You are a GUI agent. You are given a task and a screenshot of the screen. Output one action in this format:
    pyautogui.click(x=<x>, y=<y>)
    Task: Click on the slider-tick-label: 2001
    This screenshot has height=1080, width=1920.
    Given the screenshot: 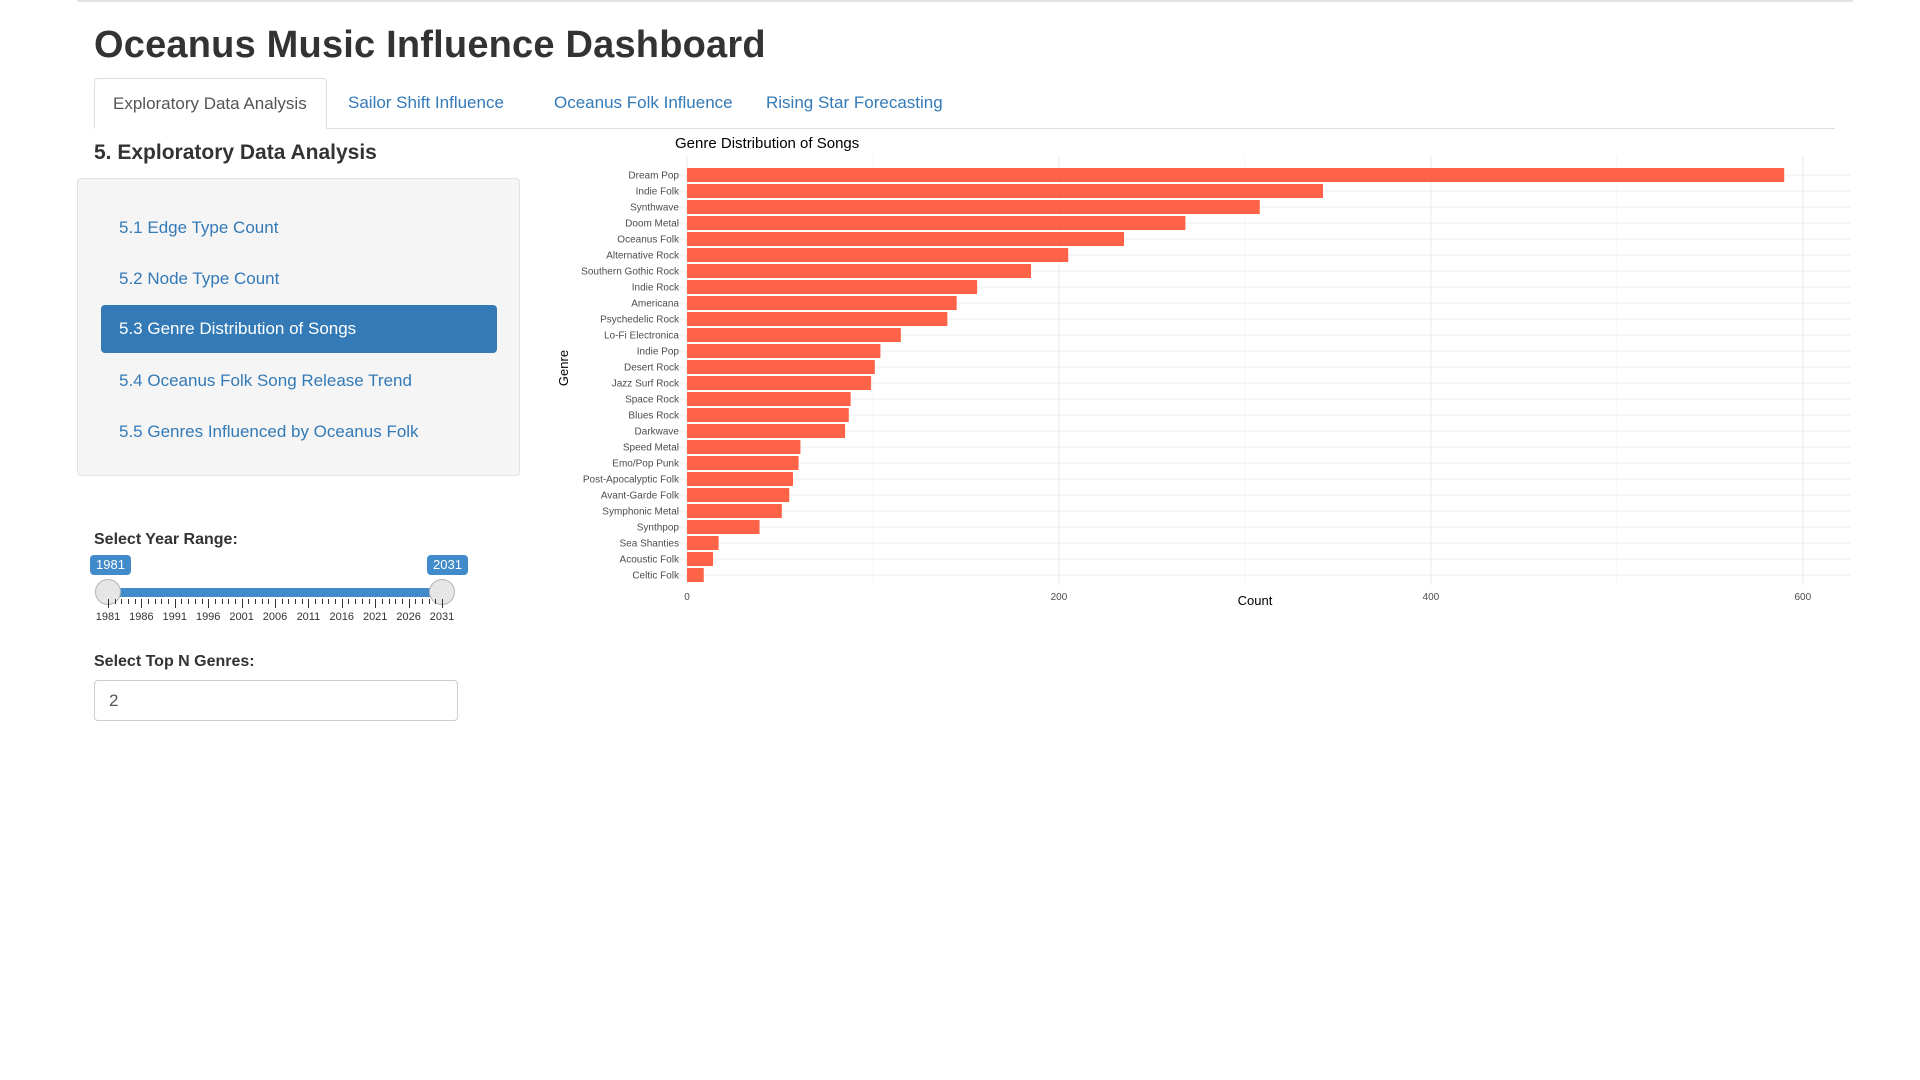 What is the action you would take?
    pyautogui.click(x=241, y=617)
    